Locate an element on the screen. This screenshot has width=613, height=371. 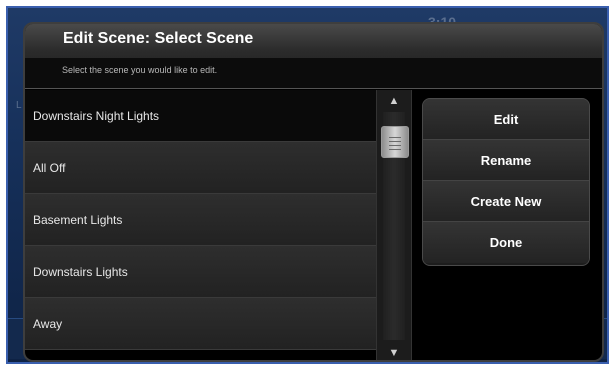
scene-list-scrollbar: ▲ ▼ is located at coordinates (394, 225).